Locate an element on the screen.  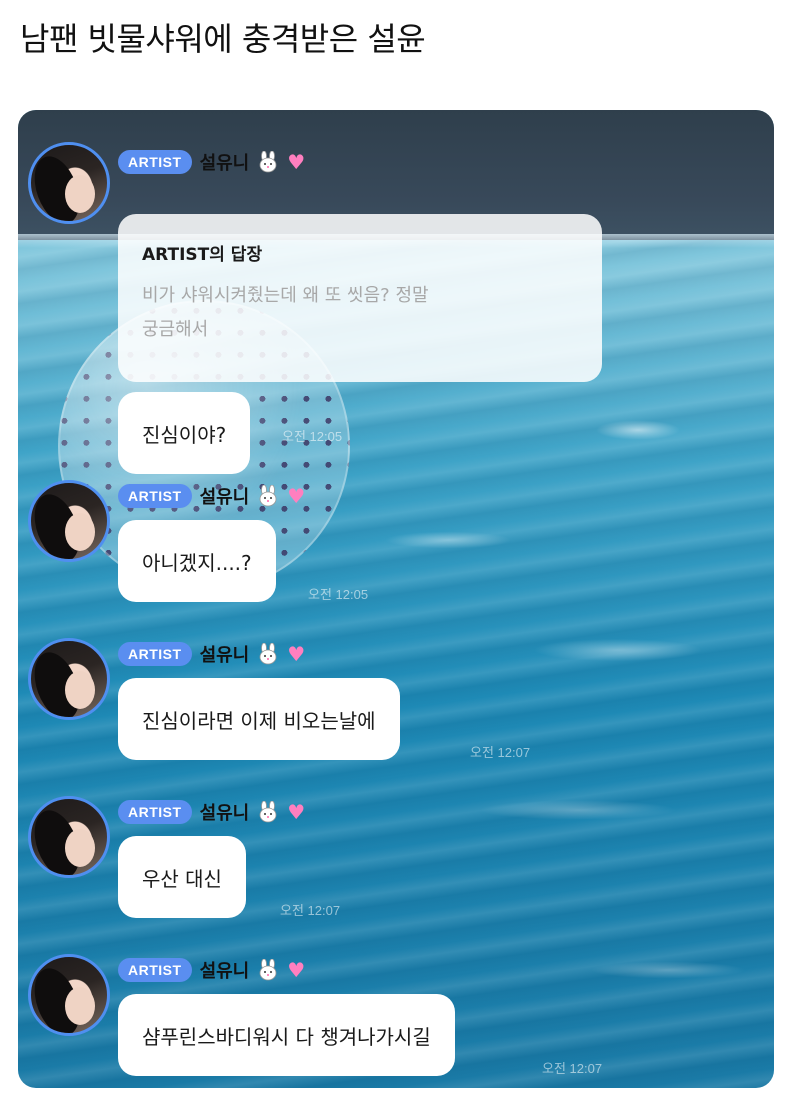
message-text: 진심이야? is located at coordinates (184, 434).